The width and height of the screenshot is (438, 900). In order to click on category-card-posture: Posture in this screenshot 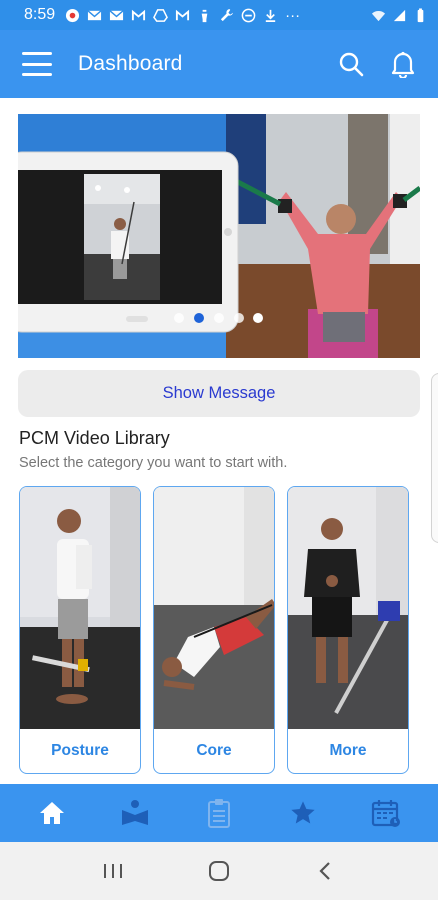, I will do `click(80, 630)`.